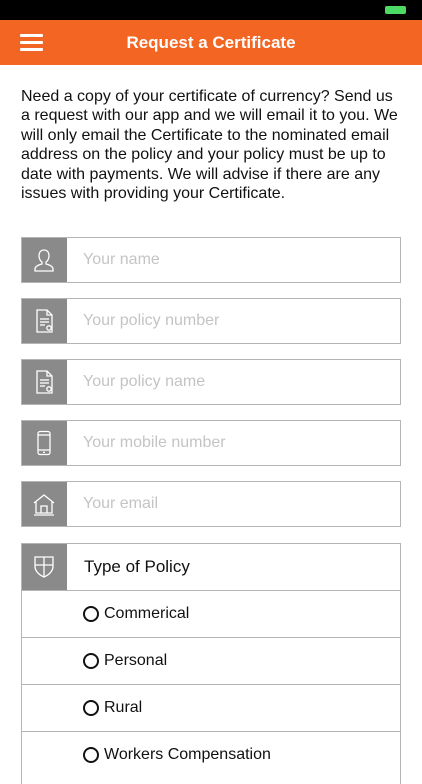  Describe the element at coordinates (44, 504) in the screenshot. I see `house-icon` at that location.